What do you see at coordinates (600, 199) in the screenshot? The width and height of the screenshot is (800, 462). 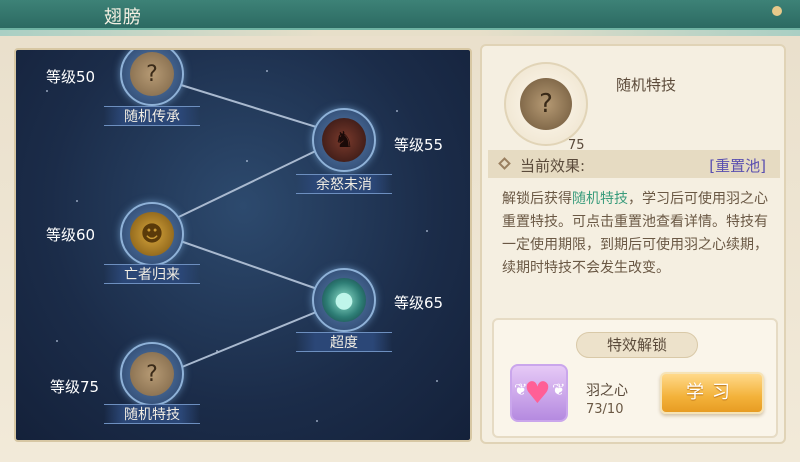 I see `description-highlight: 随机特技` at bounding box center [600, 199].